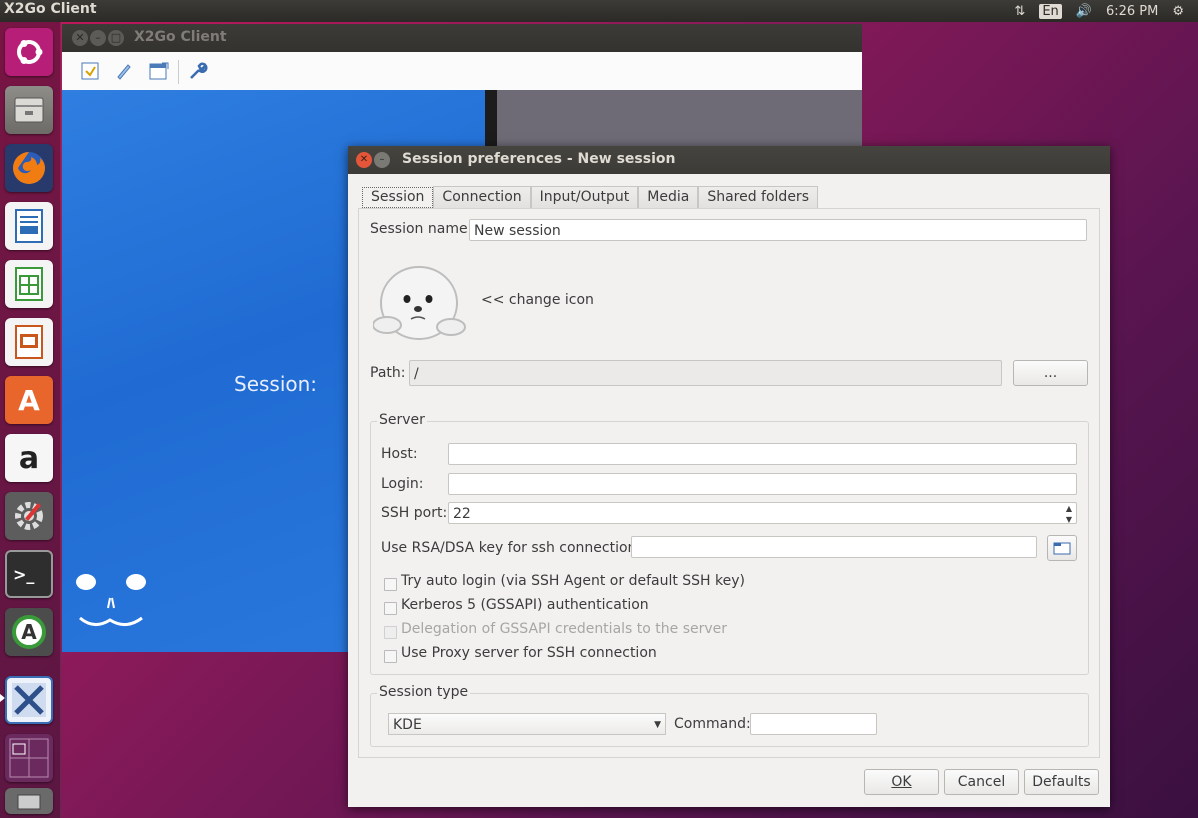 The height and width of the screenshot is (818, 1198). I want to click on command-label: Command:, so click(712, 724).